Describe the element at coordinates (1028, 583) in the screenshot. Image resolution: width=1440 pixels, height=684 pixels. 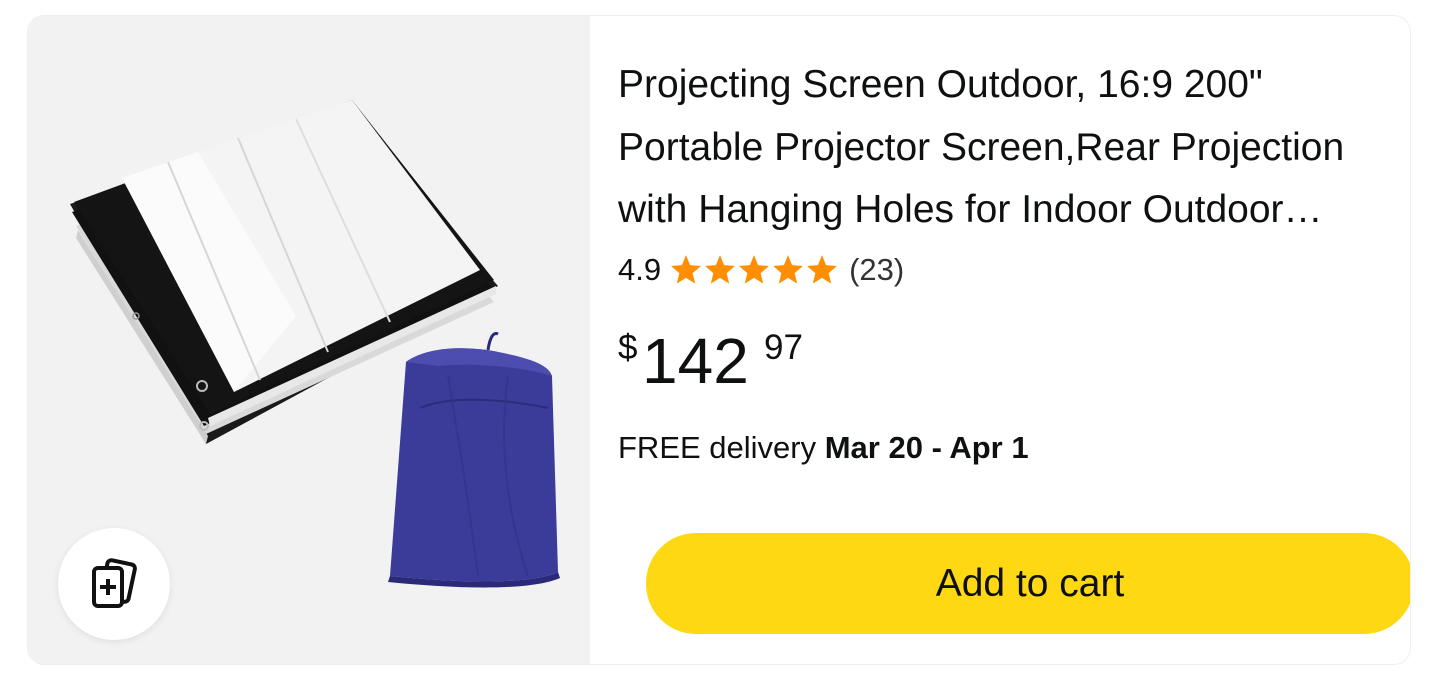
I see `add-to-cart-button: Add to cart` at that location.